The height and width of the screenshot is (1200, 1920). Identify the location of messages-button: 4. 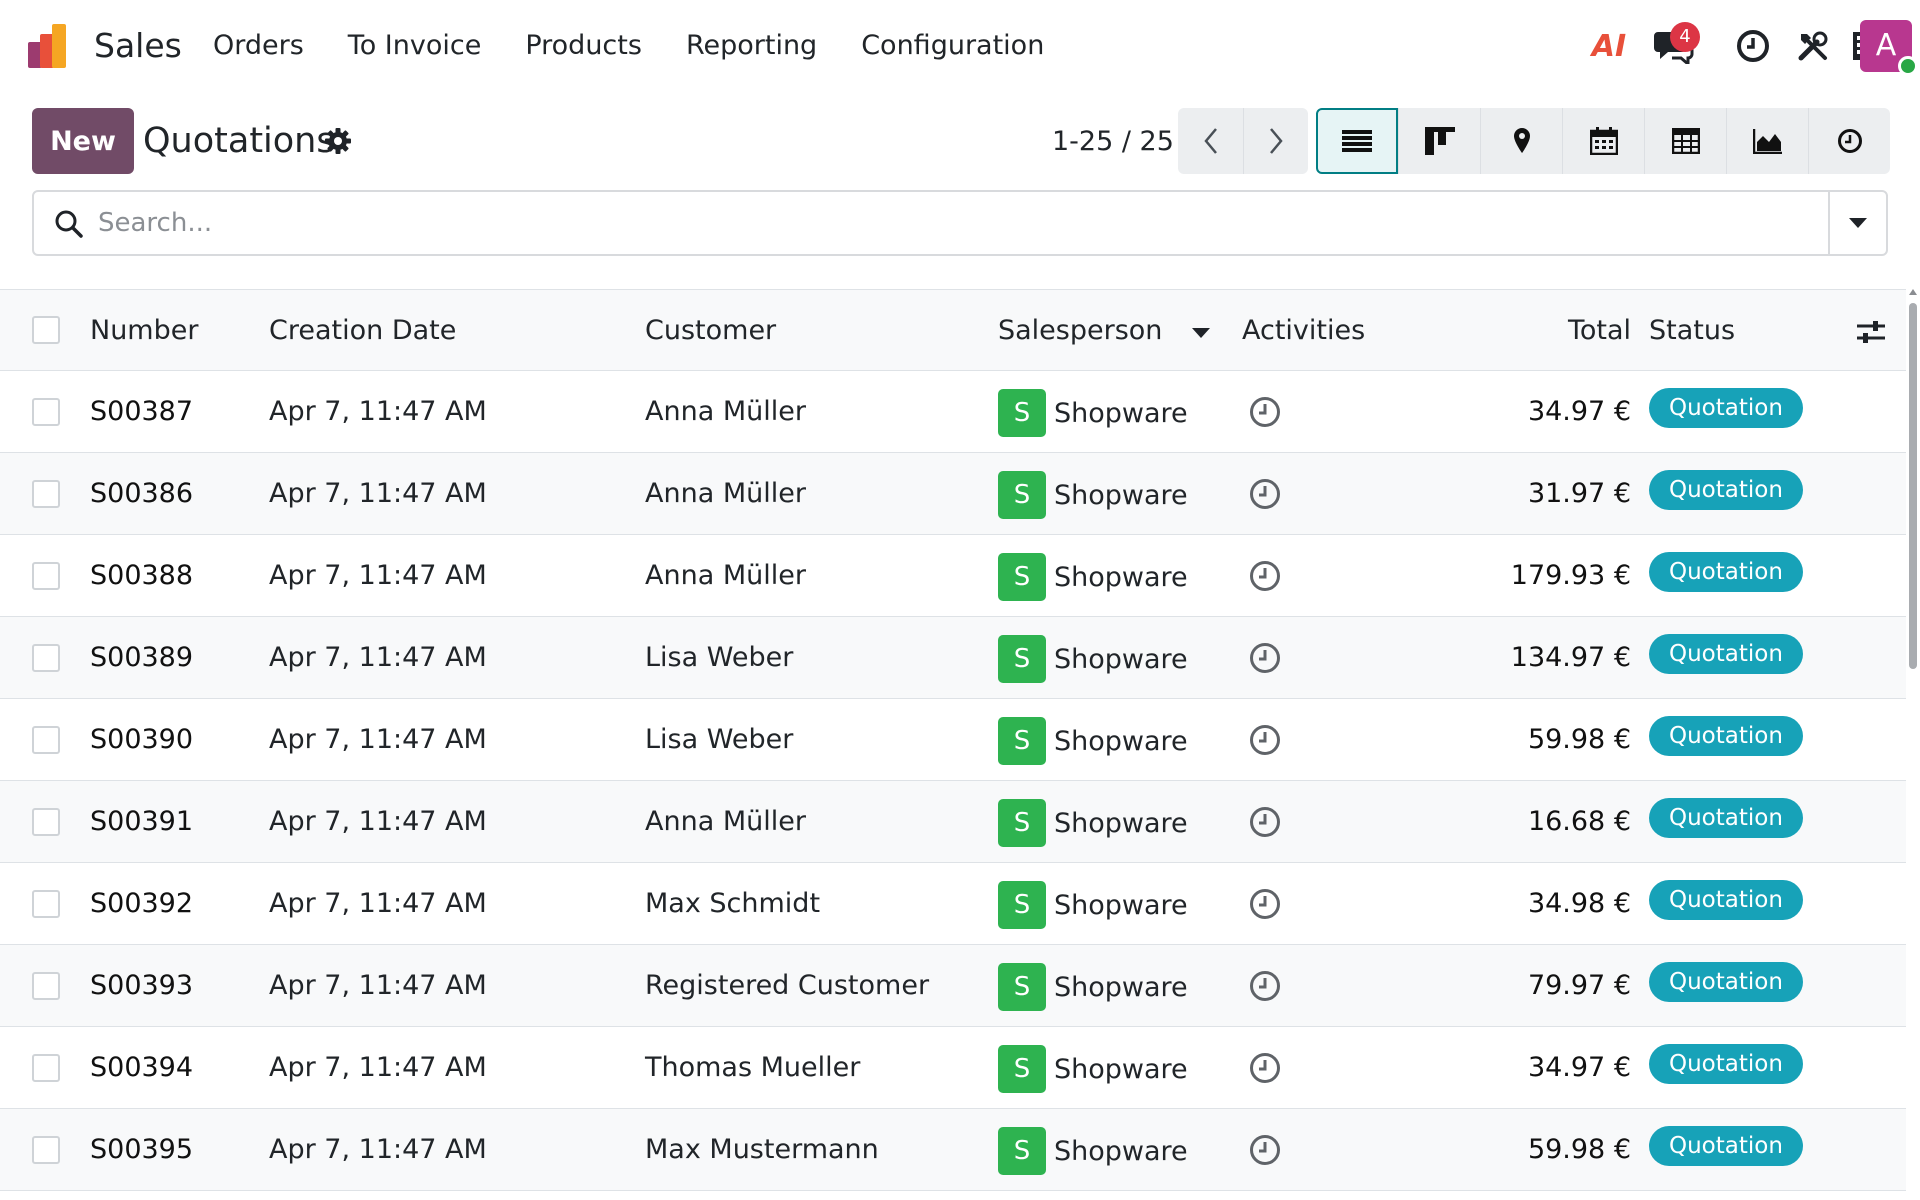
(1674, 46).